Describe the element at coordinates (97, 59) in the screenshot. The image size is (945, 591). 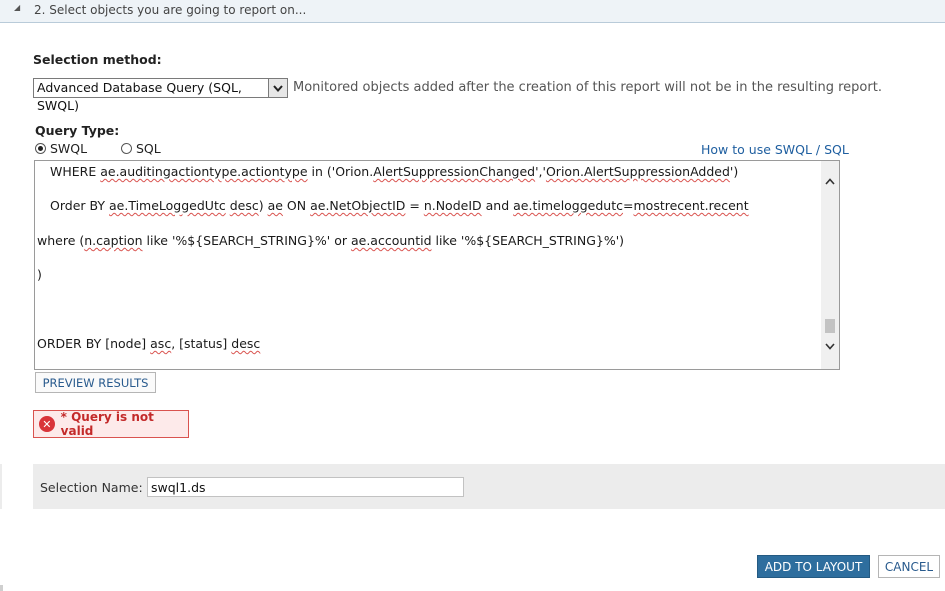
I see `selection-method-label: Selection method:` at that location.